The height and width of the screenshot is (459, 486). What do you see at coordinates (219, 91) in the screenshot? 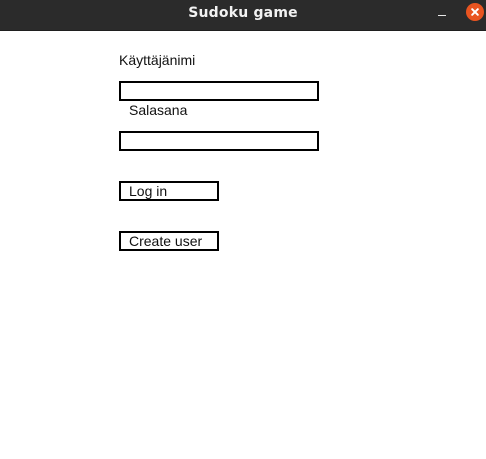
I see `username-field` at bounding box center [219, 91].